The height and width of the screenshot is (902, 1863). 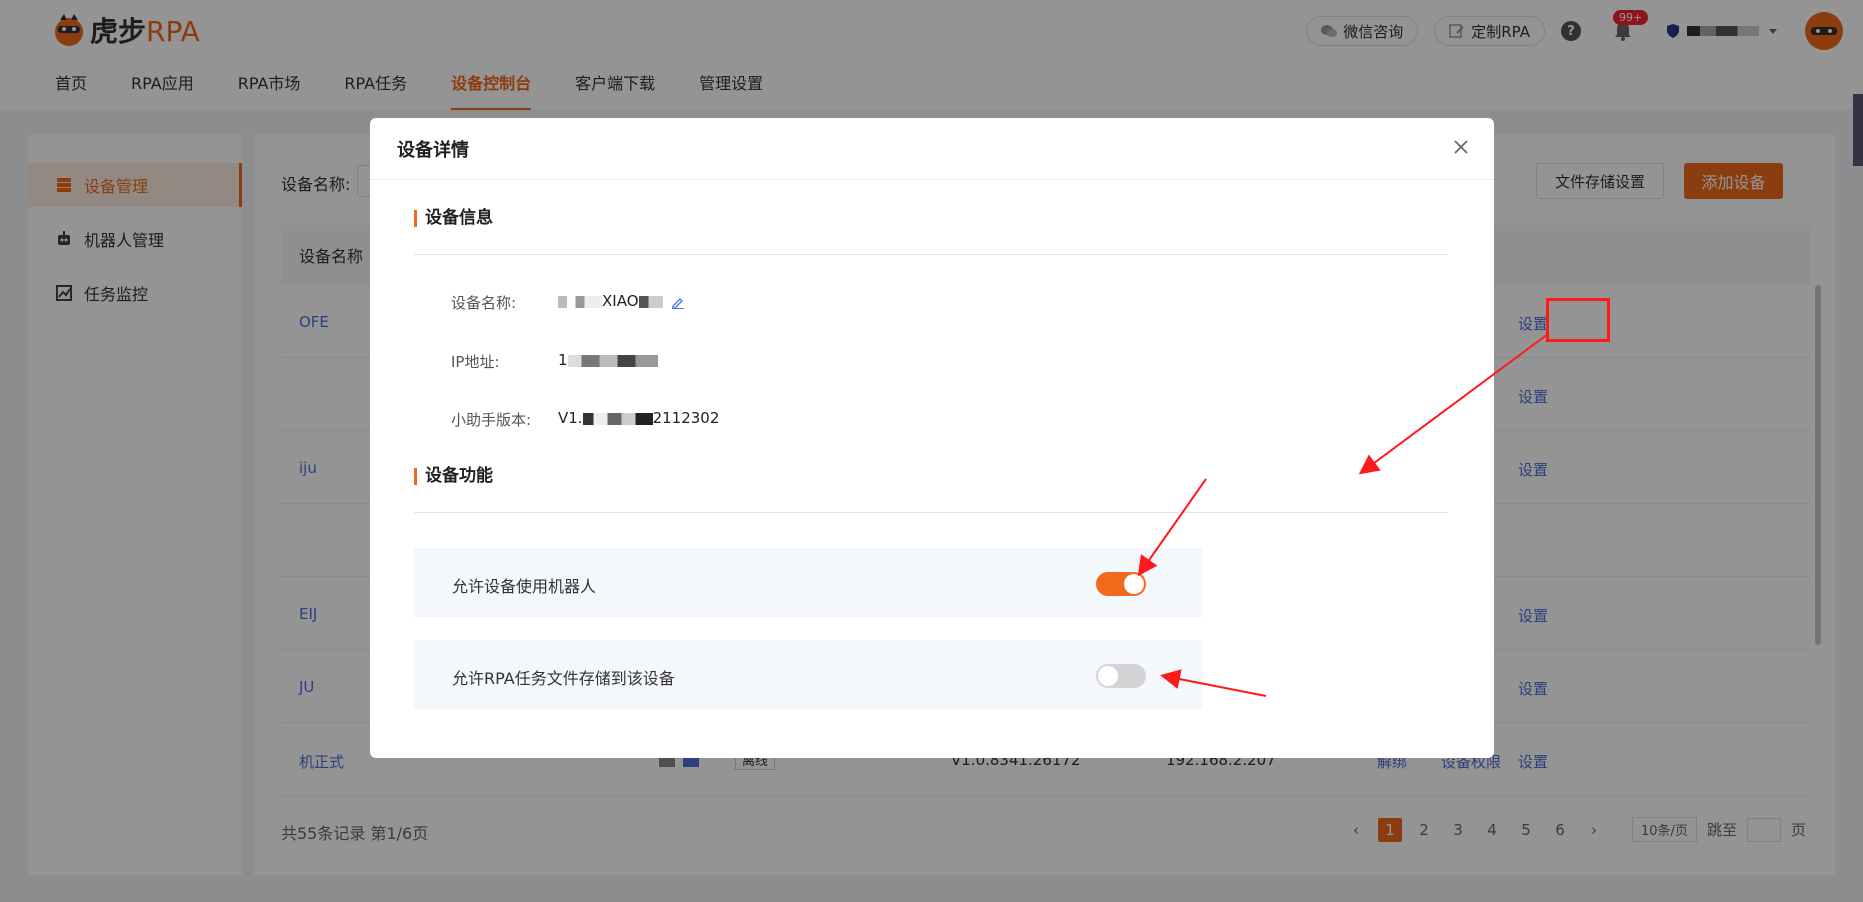 I want to click on section-title-device-info: 设备信息, so click(x=453, y=218).